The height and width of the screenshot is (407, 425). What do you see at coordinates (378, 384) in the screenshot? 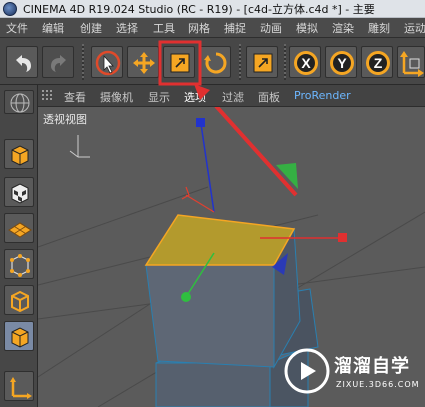
I see `watermark-url: ZIXUE.3D66.COM` at bounding box center [378, 384].